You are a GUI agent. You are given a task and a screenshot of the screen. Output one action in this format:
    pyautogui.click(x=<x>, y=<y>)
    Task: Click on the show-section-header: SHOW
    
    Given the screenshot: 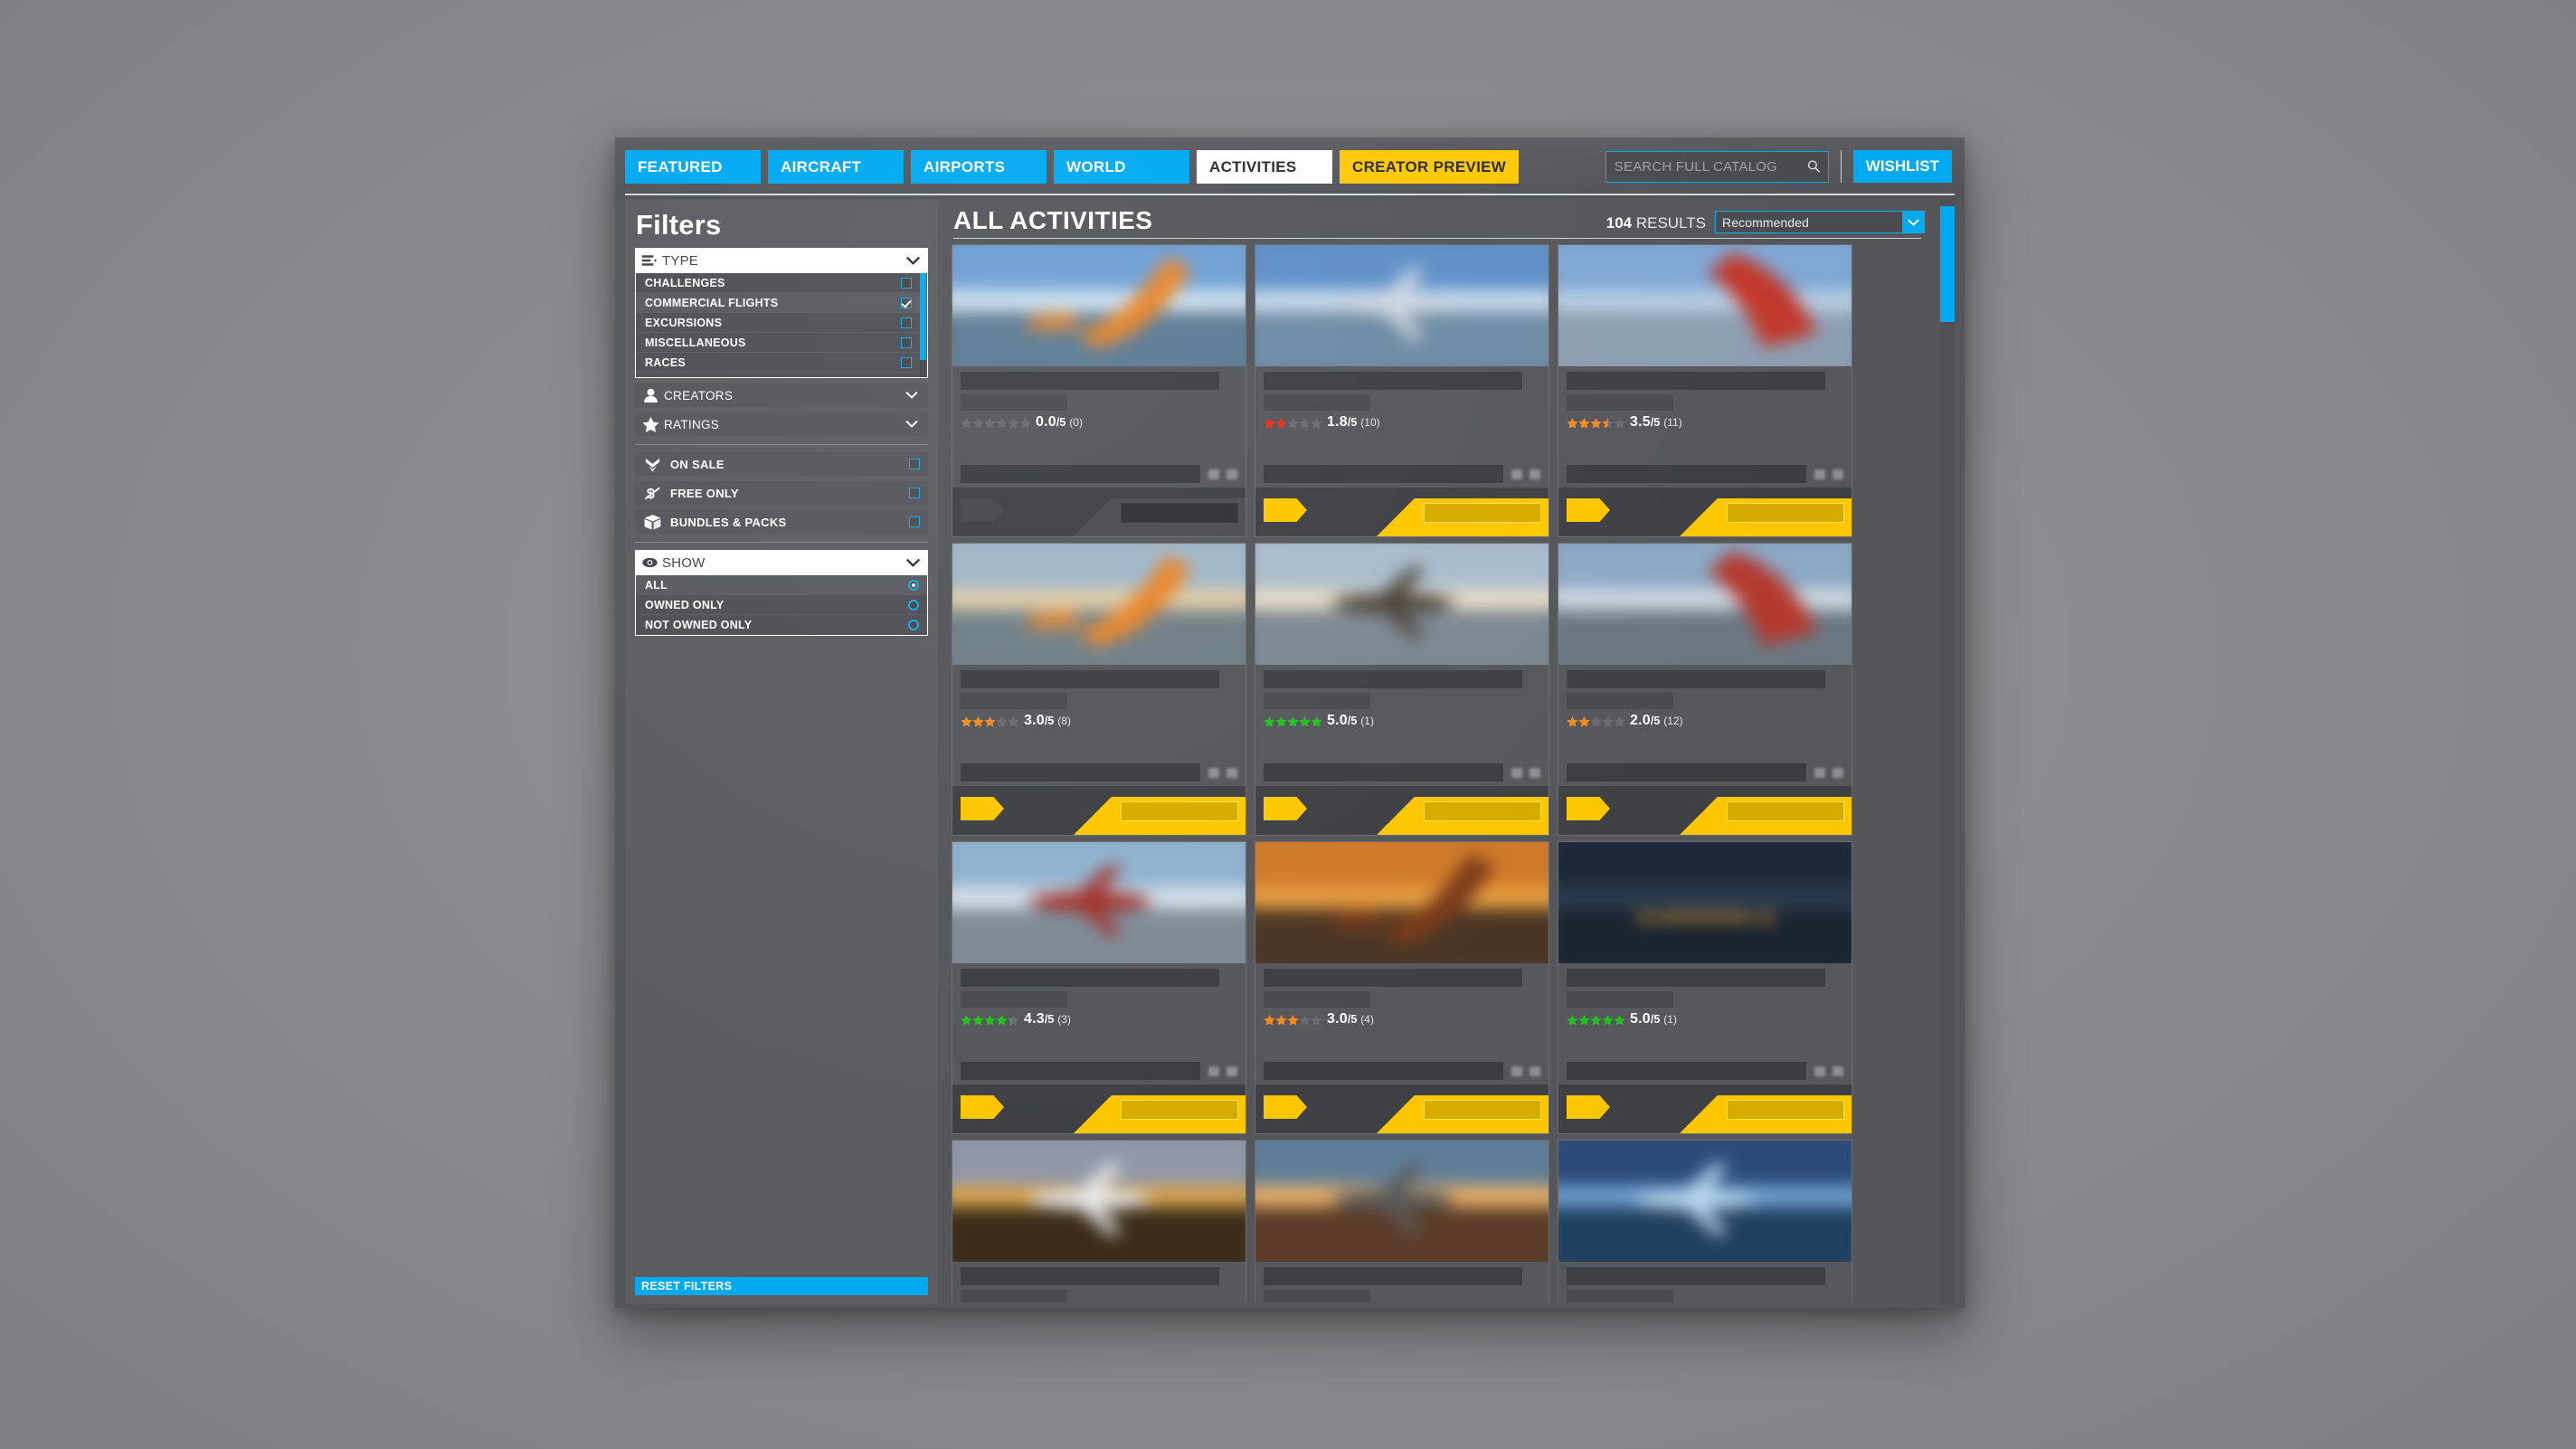 What is the action you would take?
    pyautogui.click(x=782, y=562)
    